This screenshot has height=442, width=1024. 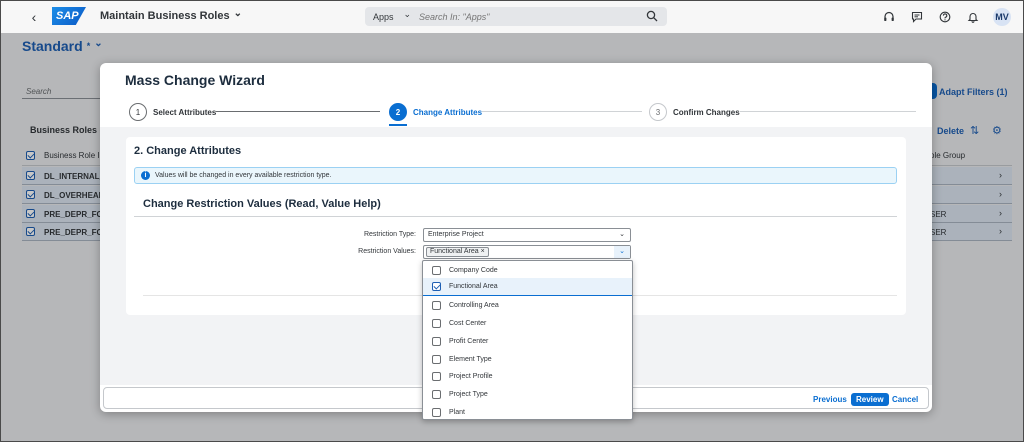 What do you see at coordinates (383, 16) in the screenshot?
I see `search-scope-label: Apps` at bounding box center [383, 16].